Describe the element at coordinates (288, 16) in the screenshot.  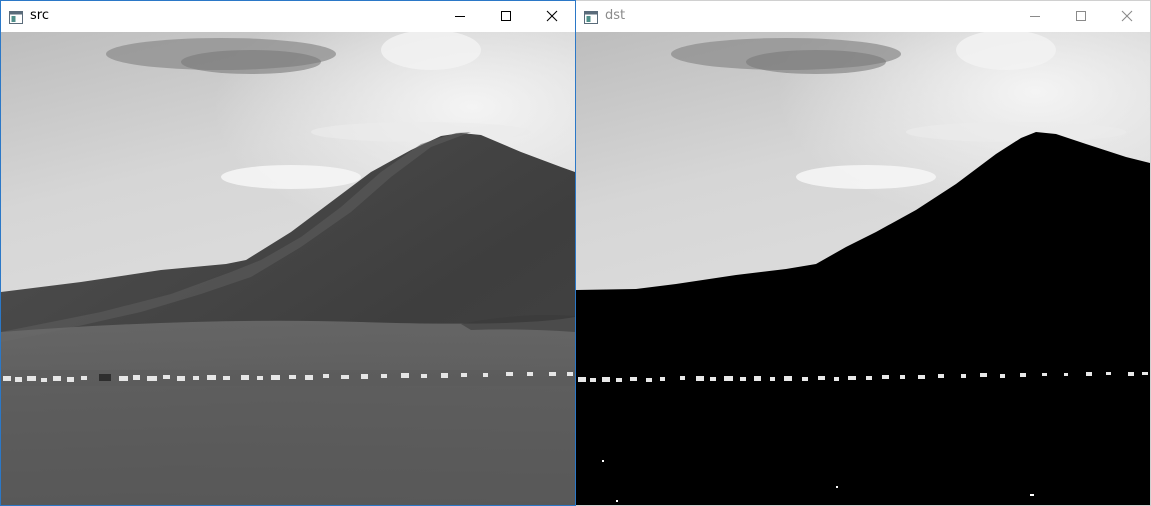
I see `src-title-bar: src` at that location.